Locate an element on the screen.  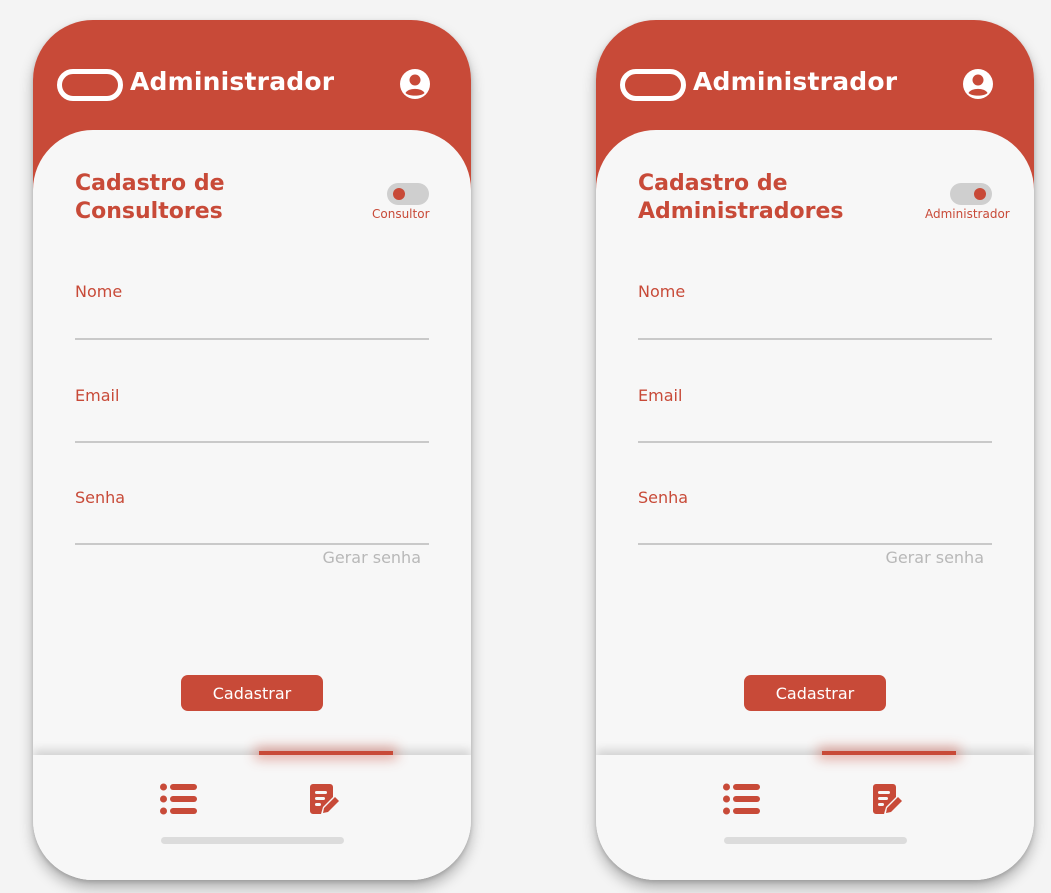
form-title-line2: Administradores is located at coordinates (741, 211).